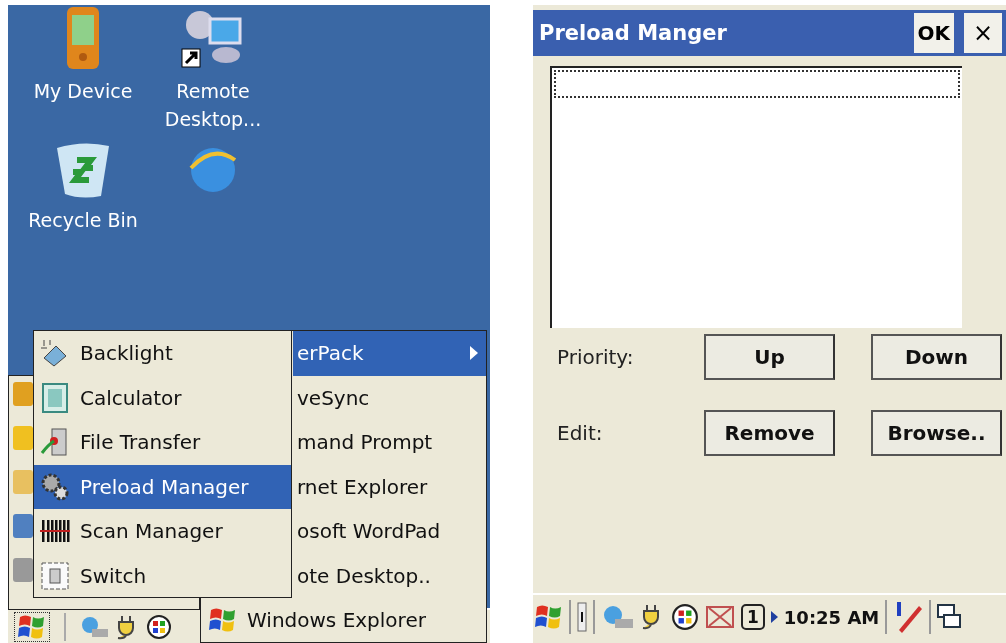 Image resolution: width=1006 pixels, height=643 pixels. What do you see at coordinates (596, 357) in the screenshot?
I see `row-label: Priority:` at bounding box center [596, 357].